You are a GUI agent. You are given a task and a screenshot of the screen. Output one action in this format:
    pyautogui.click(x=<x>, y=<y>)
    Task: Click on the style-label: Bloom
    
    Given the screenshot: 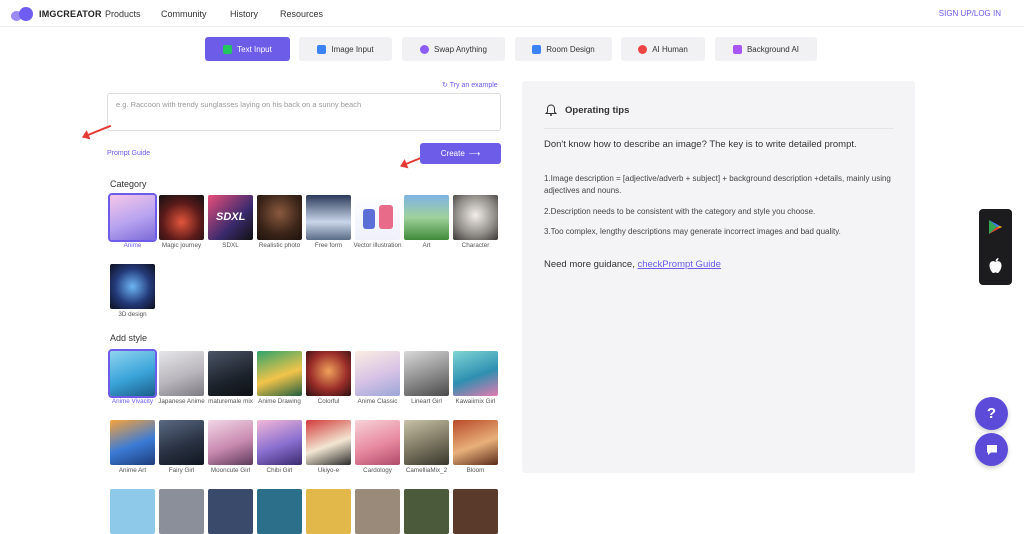 What is the action you would take?
    pyautogui.click(x=475, y=470)
    